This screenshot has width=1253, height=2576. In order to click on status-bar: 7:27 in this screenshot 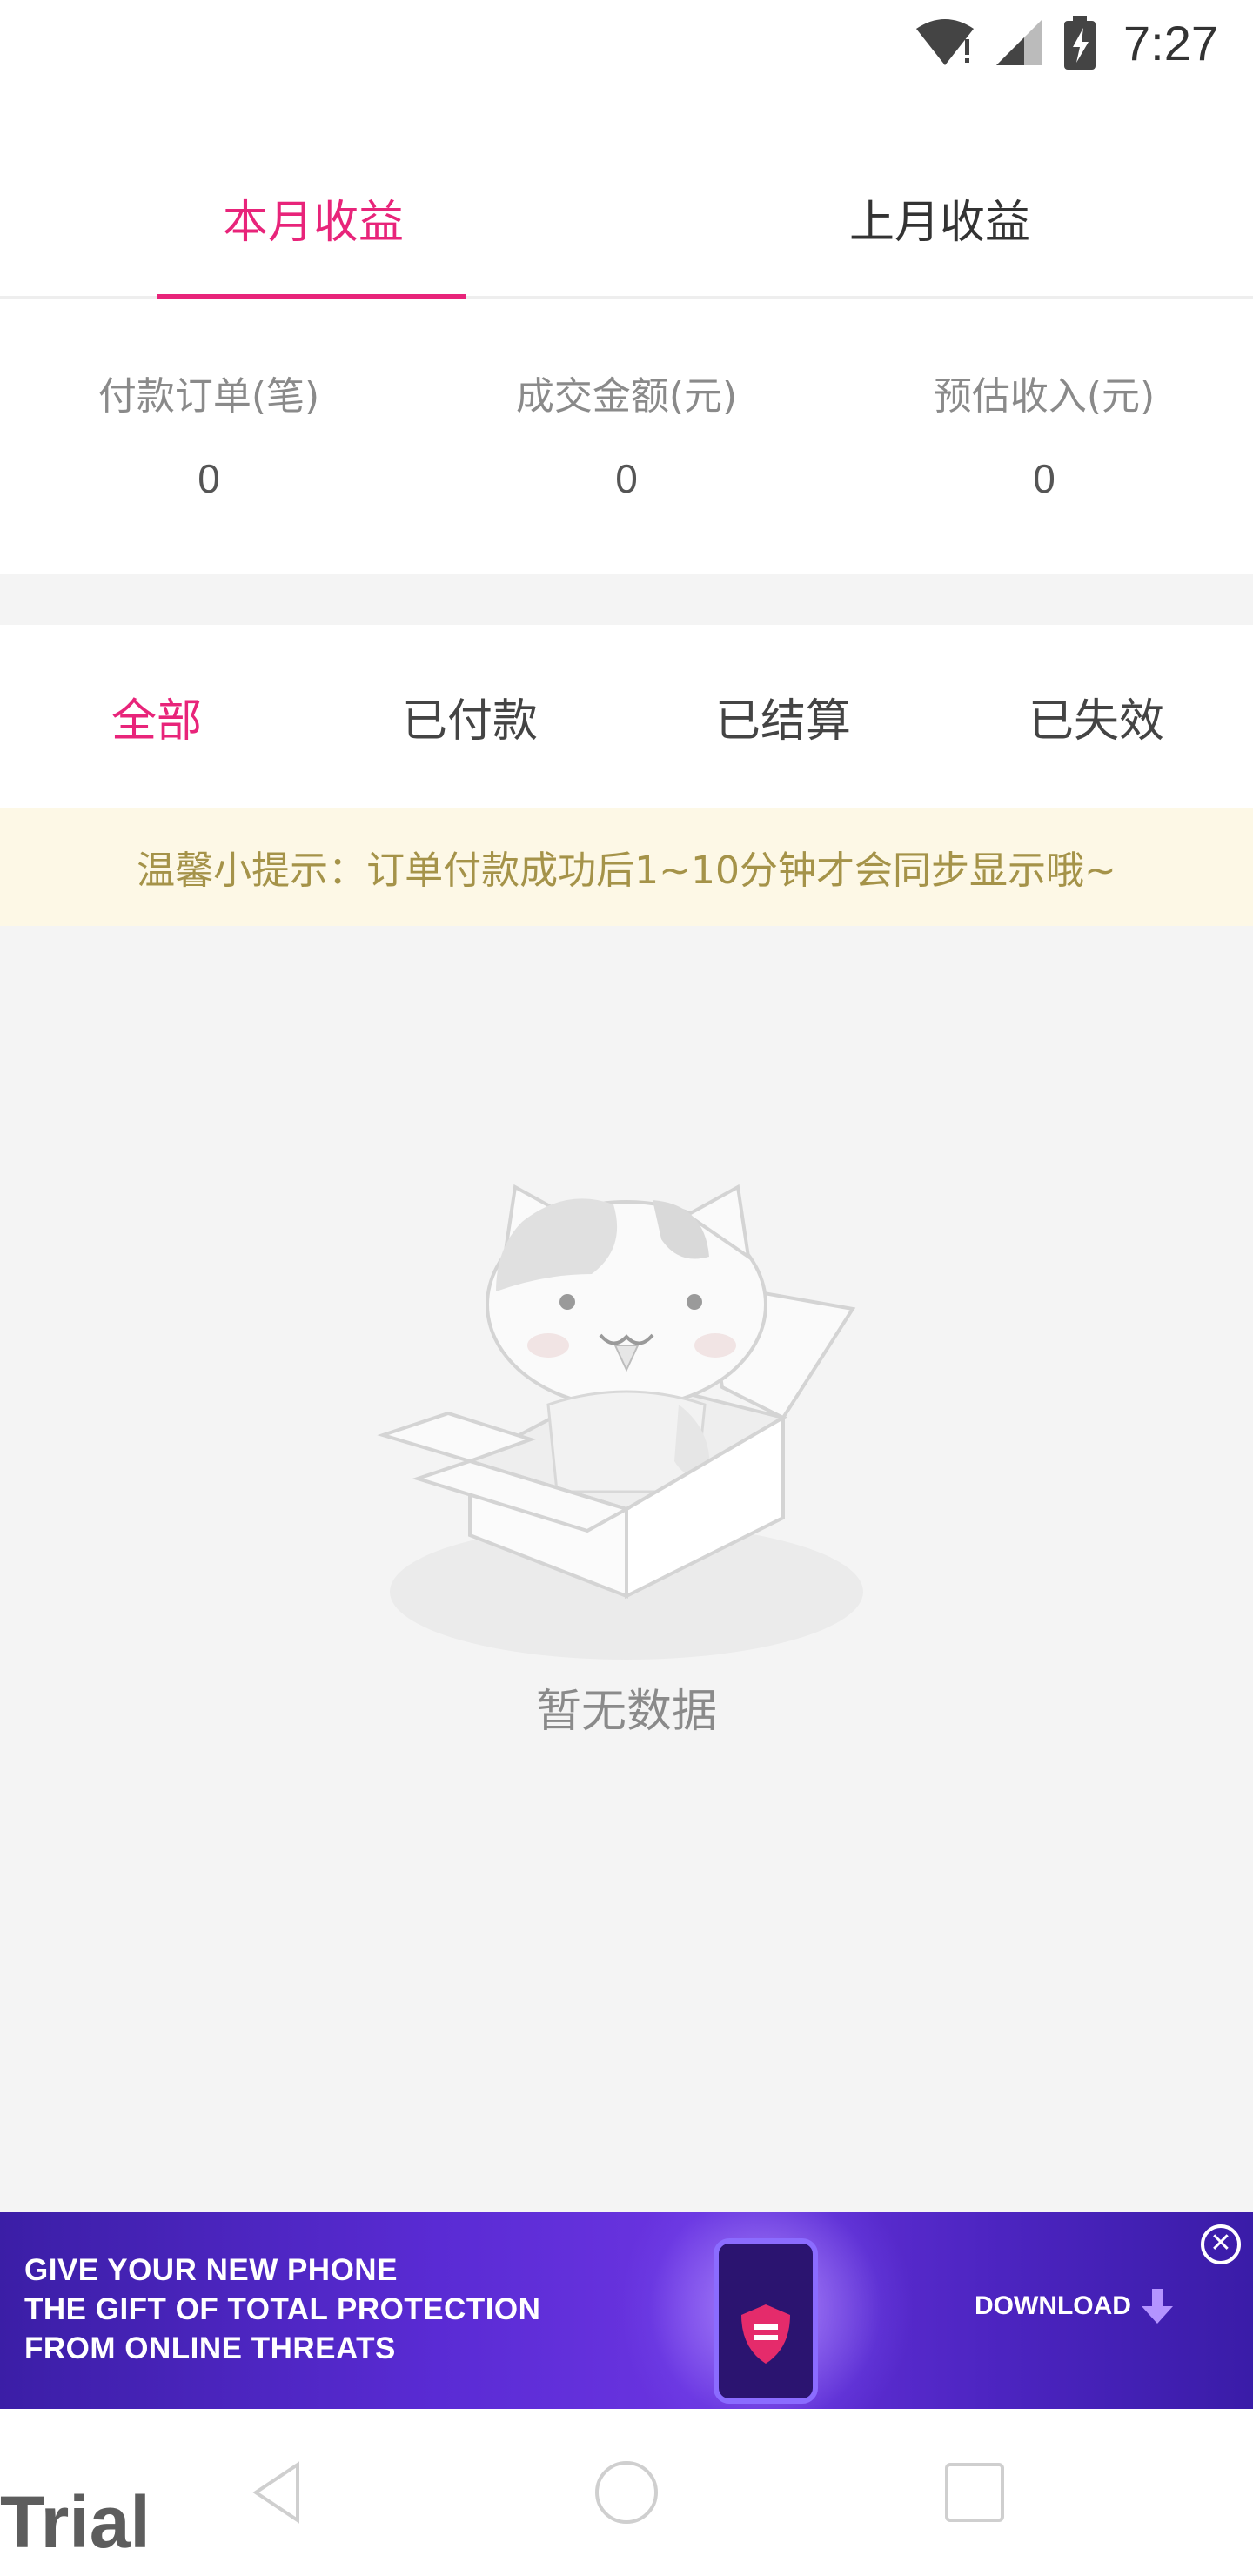, I will do `click(626, 43)`.